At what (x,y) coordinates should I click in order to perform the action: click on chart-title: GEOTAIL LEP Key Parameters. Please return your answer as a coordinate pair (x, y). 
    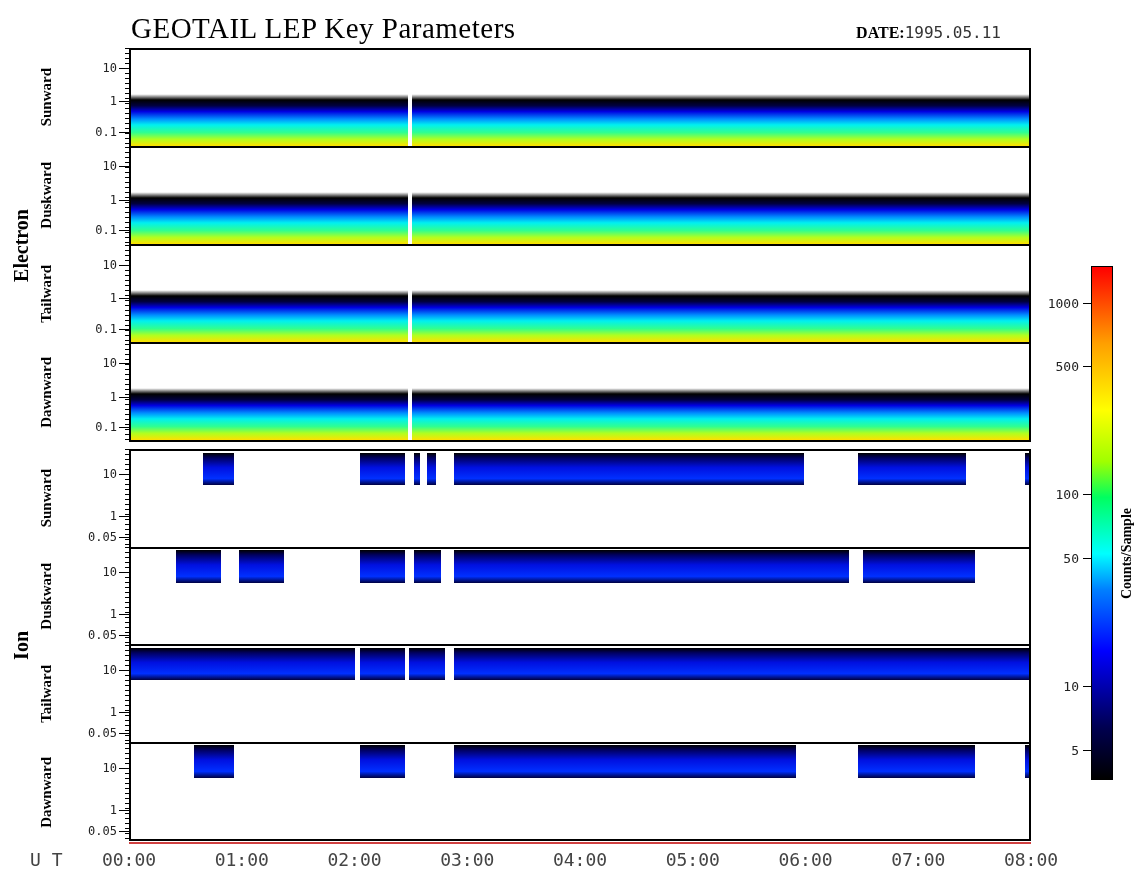
    Looking at the image, I should click on (323, 28).